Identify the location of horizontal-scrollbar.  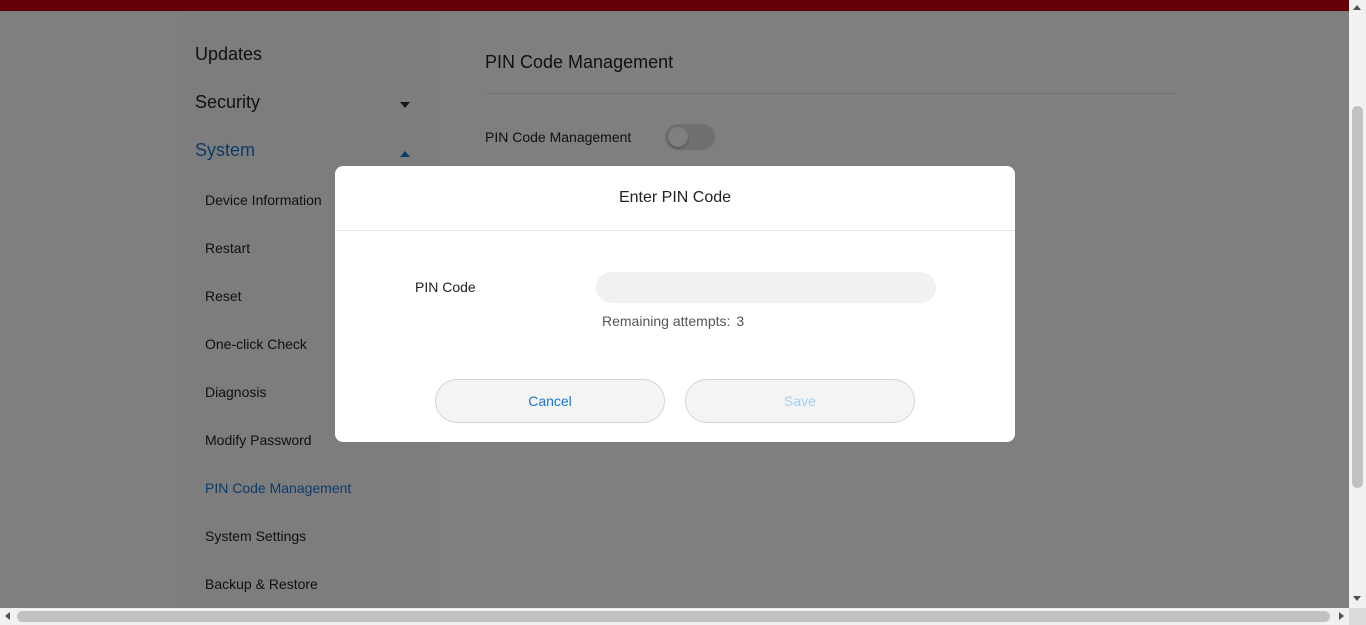
(674, 616).